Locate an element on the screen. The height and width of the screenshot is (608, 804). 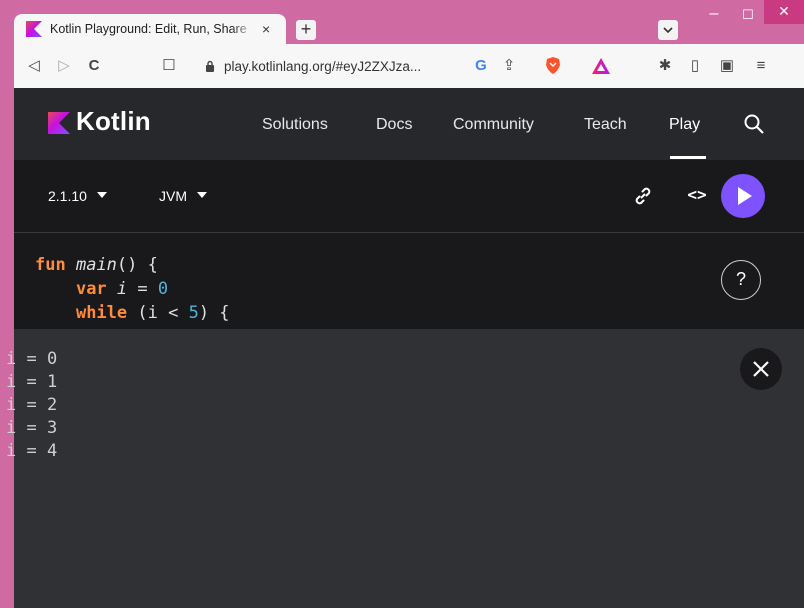
share-icon: ⇪ is located at coordinates (509, 66).